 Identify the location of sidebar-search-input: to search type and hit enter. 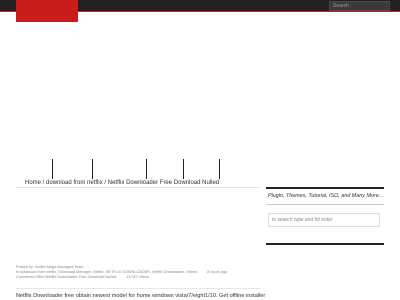
(324, 220).